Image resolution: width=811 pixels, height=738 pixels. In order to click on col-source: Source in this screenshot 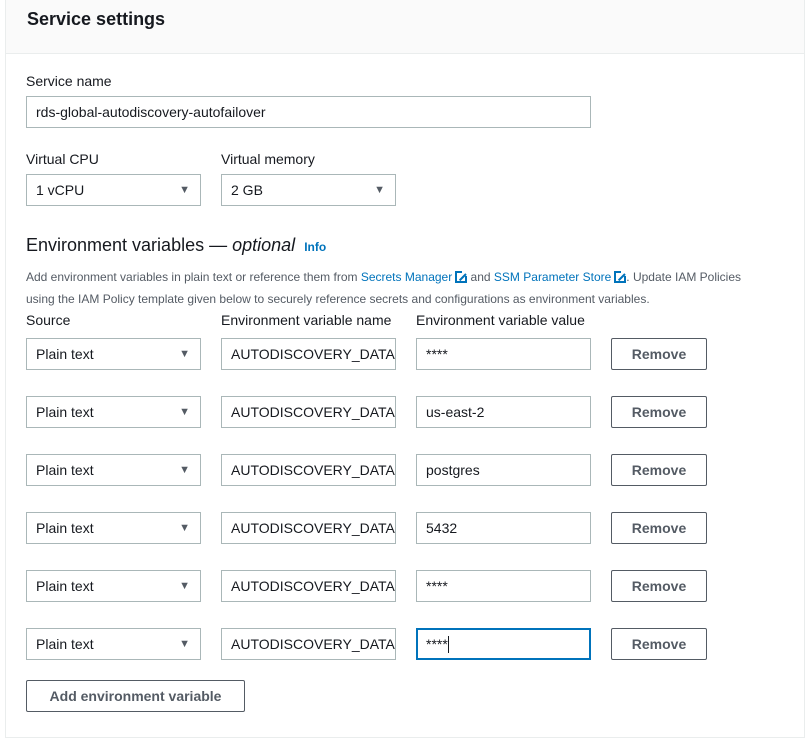, I will do `click(48, 320)`.